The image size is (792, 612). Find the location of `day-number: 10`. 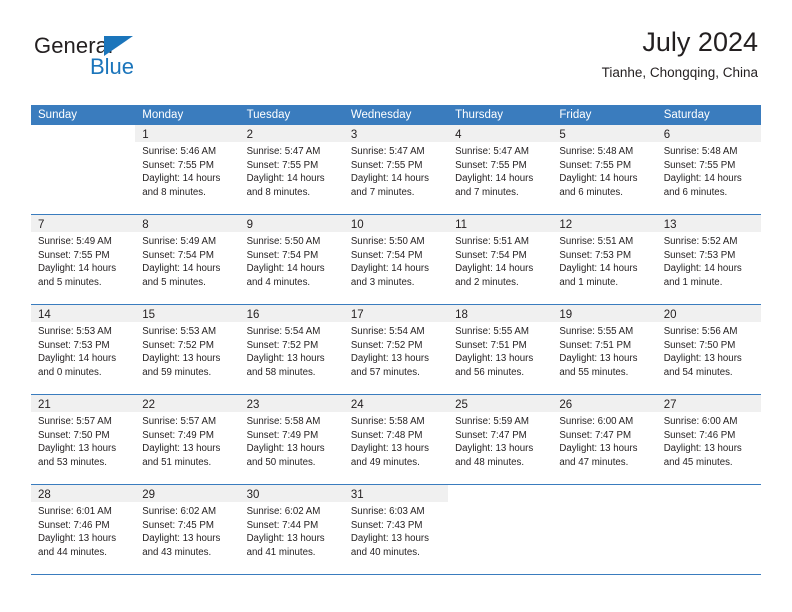

day-number: 10 is located at coordinates (357, 225).